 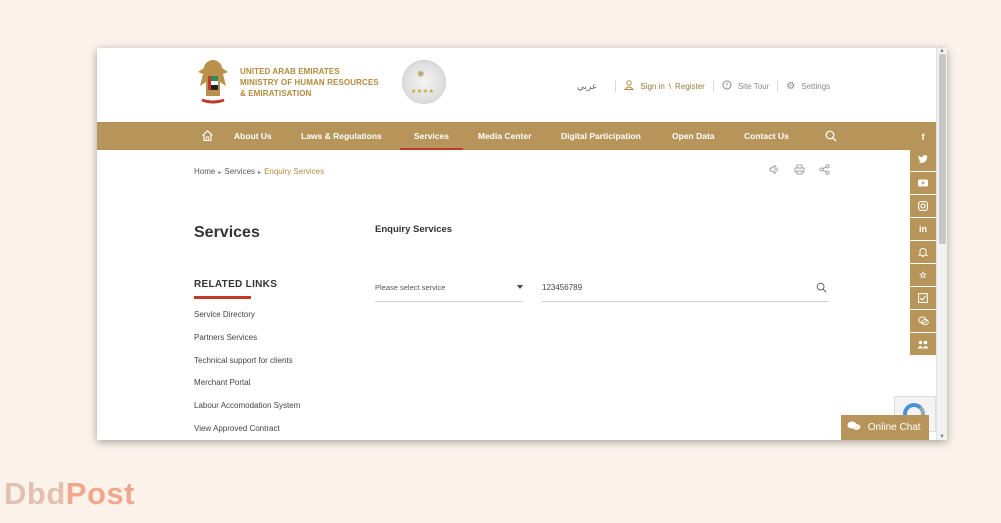 I want to click on breadcrumb-home: Home, so click(x=204, y=171).